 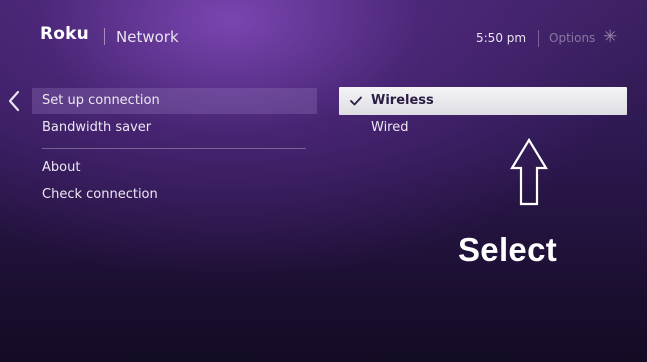 What do you see at coordinates (101, 100) in the screenshot?
I see `menu-item-label: Set up connection` at bounding box center [101, 100].